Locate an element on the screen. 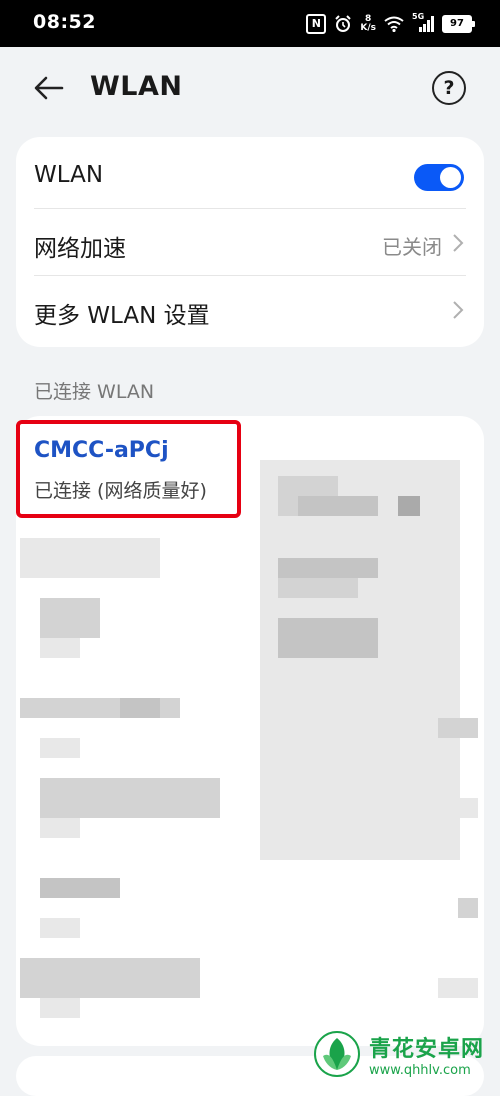  help-icon: ? is located at coordinates (449, 88).